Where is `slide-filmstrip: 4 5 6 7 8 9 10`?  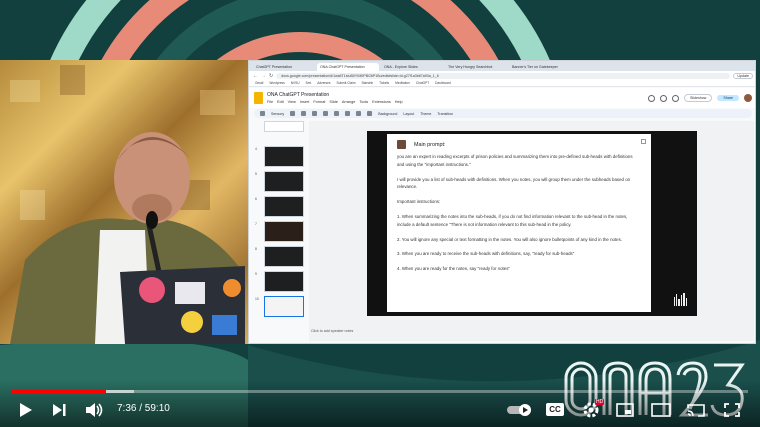
slide-filmstrip: 4 5 6 7 8 9 10 is located at coordinates (281, 232).